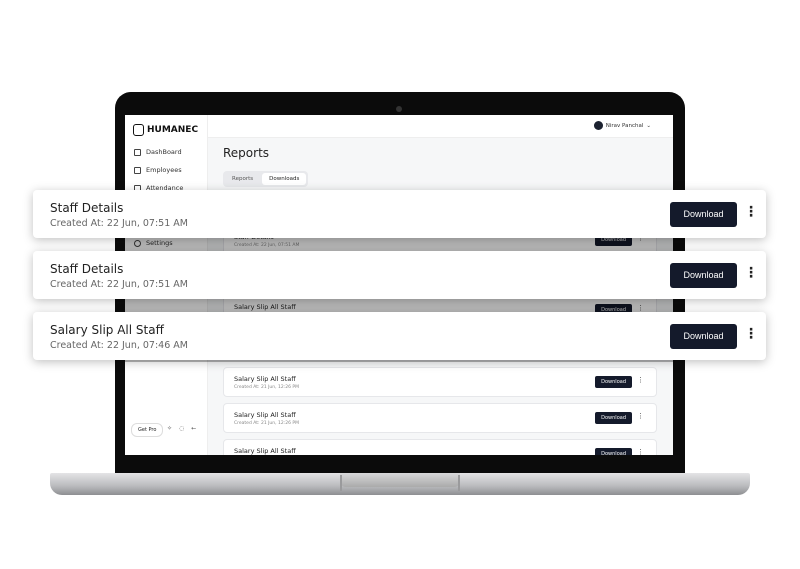  What do you see at coordinates (400, 484) in the screenshot?
I see `laptop-base` at bounding box center [400, 484].